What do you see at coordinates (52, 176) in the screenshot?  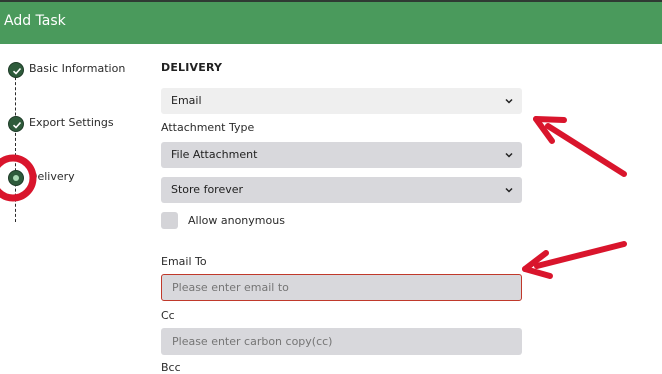 I see `step-label: Delivery` at bounding box center [52, 176].